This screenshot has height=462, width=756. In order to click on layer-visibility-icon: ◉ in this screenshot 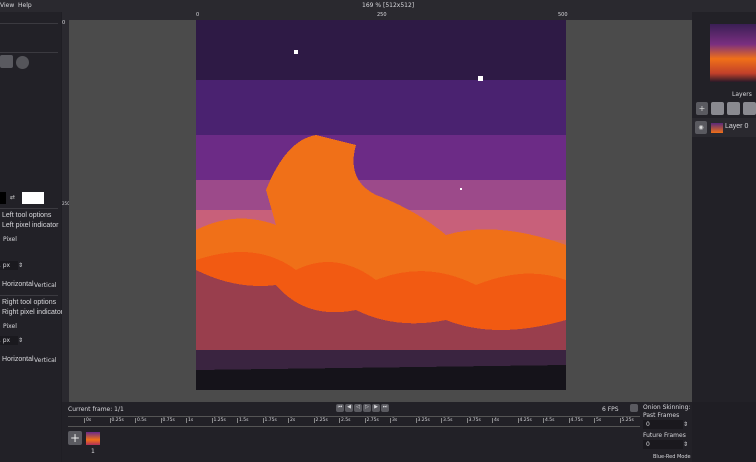, I will do `click(701, 127)`.